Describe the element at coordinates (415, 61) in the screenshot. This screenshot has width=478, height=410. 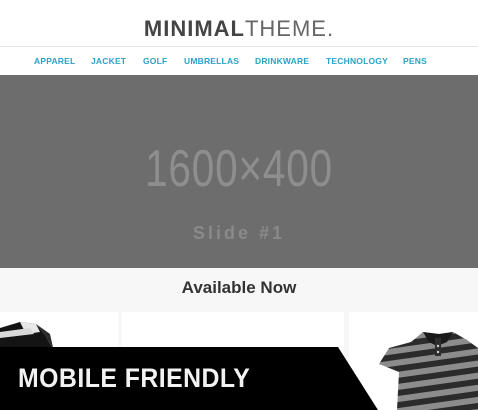
I see `nav-item-pens: PENS` at that location.